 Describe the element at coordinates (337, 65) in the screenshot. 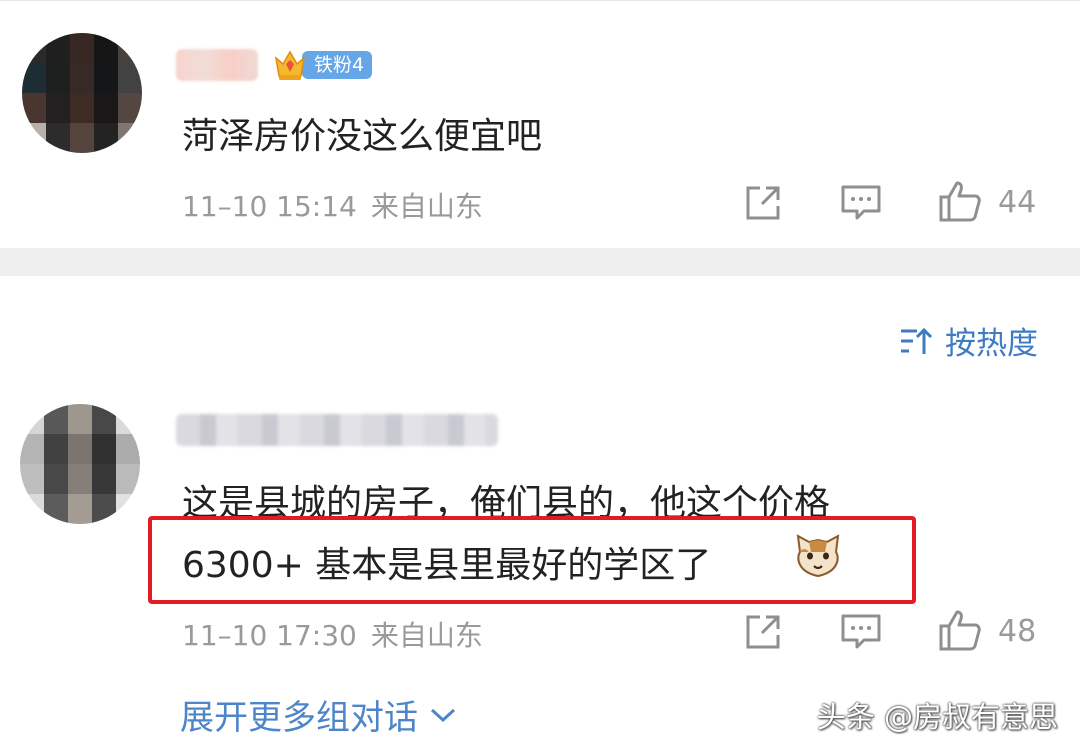

I see `badge-label: 铁粉4` at that location.